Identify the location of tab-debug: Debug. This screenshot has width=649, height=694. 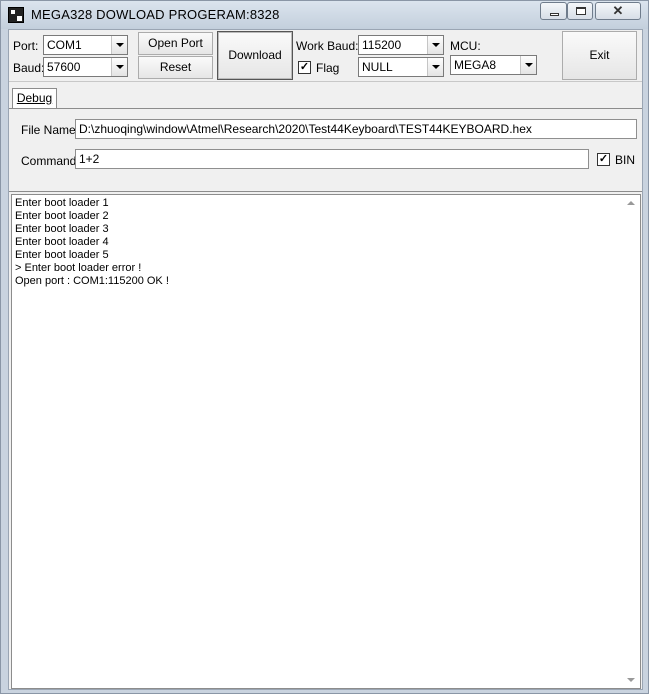
(34, 99).